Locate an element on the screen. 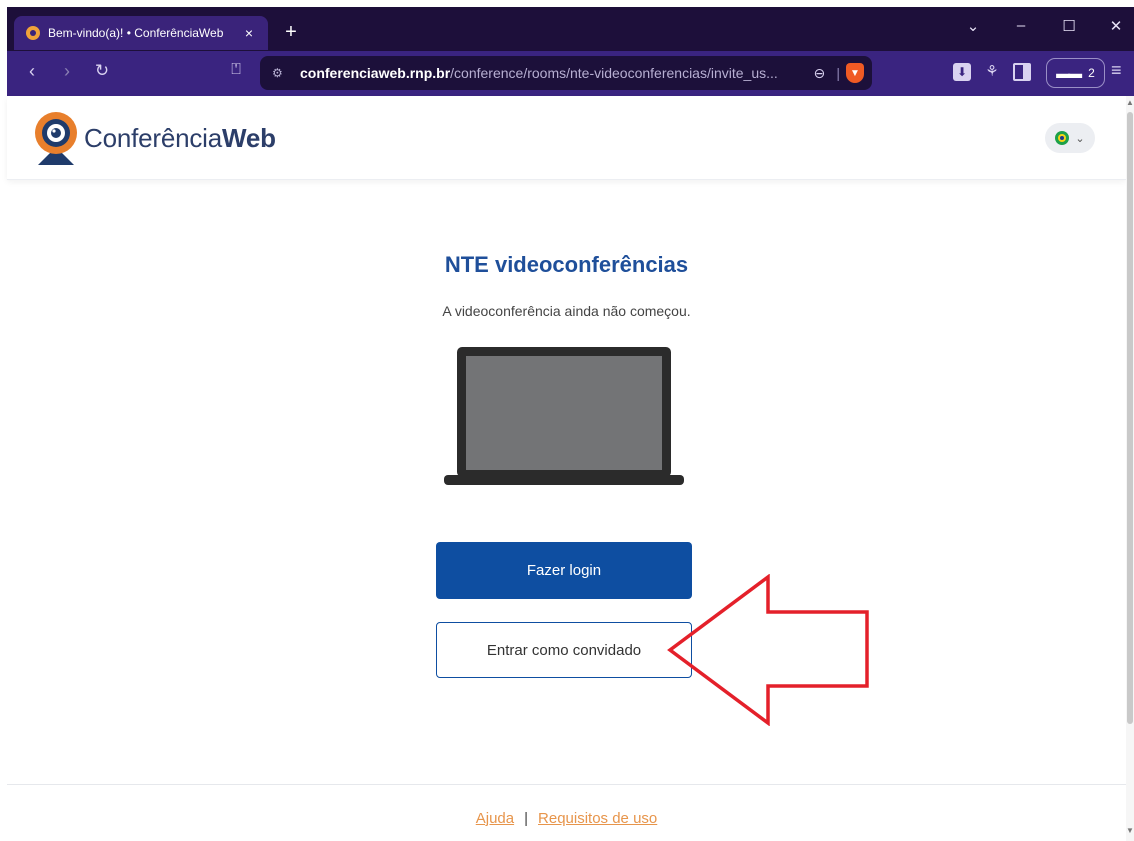  tab-search-chevron-icon: ⌄ is located at coordinates (973, 26).